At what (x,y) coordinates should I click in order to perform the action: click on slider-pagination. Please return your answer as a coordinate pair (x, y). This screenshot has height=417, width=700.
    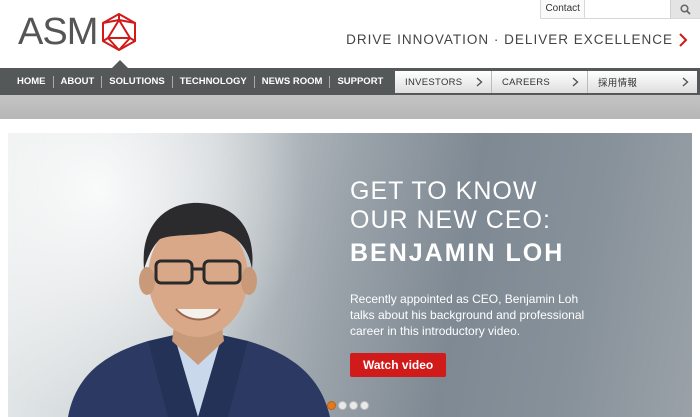
    Looking at the image, I should click on (348, 405).